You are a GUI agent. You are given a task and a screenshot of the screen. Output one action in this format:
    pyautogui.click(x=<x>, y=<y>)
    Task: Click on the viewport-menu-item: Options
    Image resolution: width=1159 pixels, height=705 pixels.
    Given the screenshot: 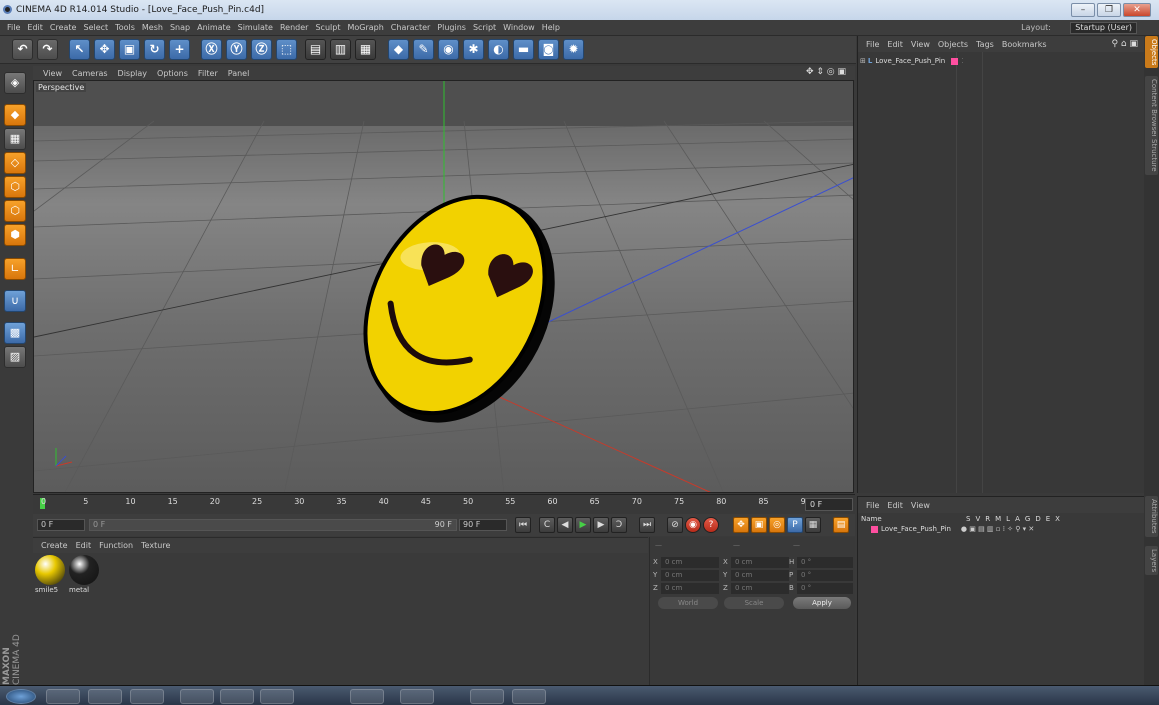 What is the action you would take?
    pyautogui.click(x=172, y=73)
    